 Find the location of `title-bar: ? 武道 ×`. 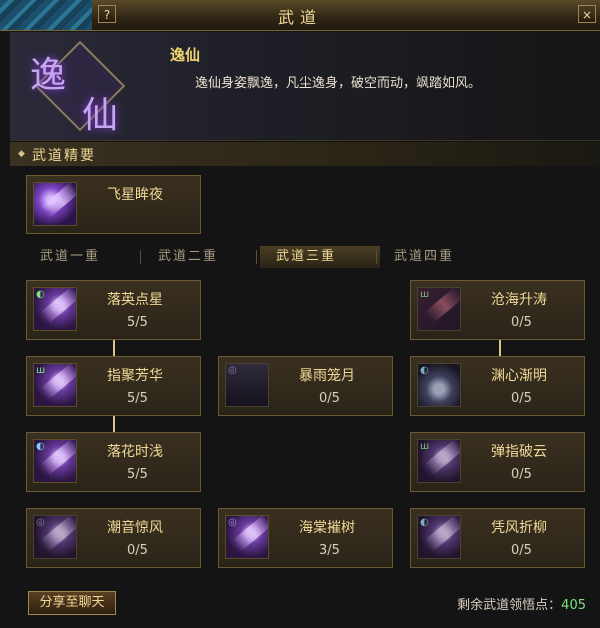

title-bar: ? 武道 × is located at coordinates (300, 15).